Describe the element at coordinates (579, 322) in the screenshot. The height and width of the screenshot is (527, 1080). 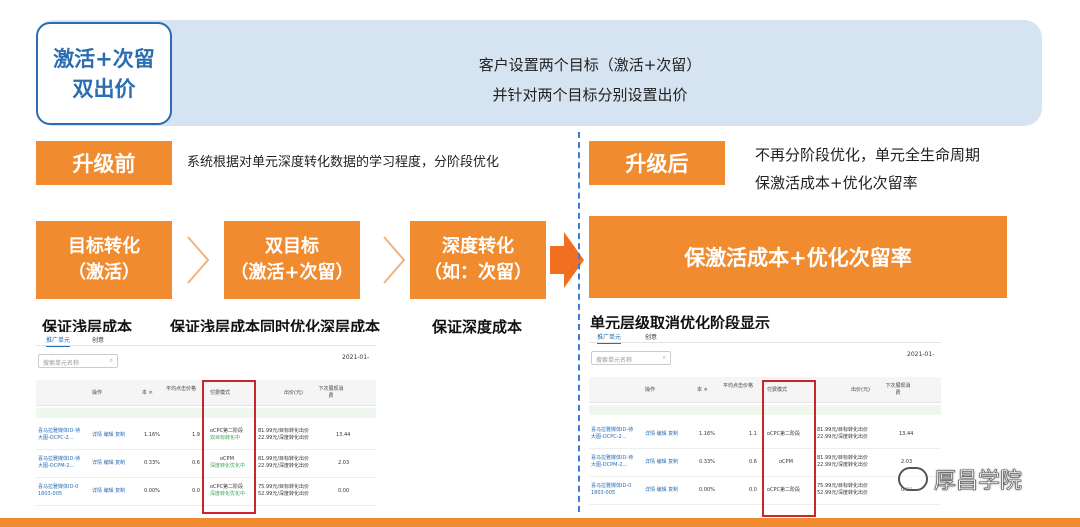
I see `section-divider` at that location.